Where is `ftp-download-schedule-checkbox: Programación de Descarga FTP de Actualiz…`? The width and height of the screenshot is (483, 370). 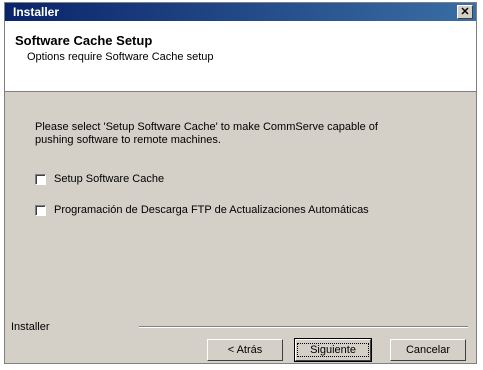
ftp-download-schedule-checkbox: Programación de Descarga FTP de Actualiz… is located at coordinates (202, 210).